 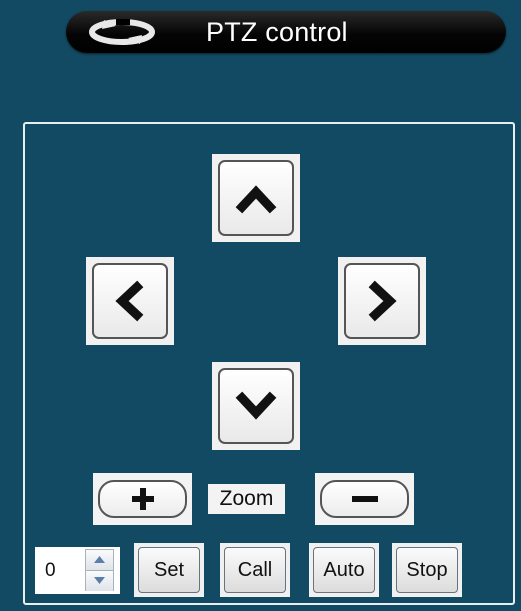 I want to click on pan-right-button, so click(x=382, y=301).